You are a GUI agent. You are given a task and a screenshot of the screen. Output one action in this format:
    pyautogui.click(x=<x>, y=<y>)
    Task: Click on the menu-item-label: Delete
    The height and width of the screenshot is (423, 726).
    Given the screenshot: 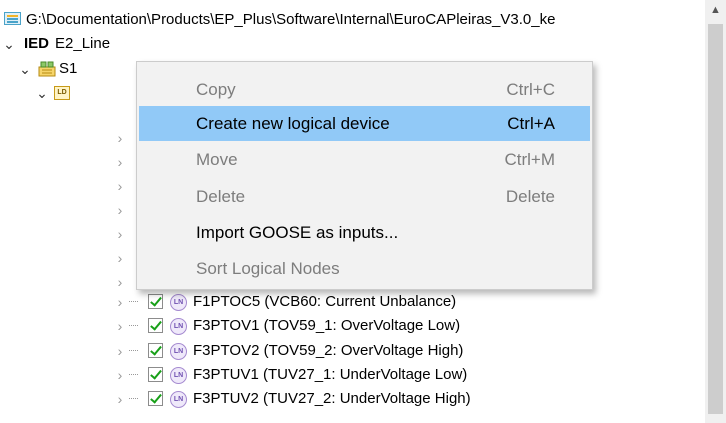 What is the action you would take?
    pyautogui.click(x=221, y=196)
    